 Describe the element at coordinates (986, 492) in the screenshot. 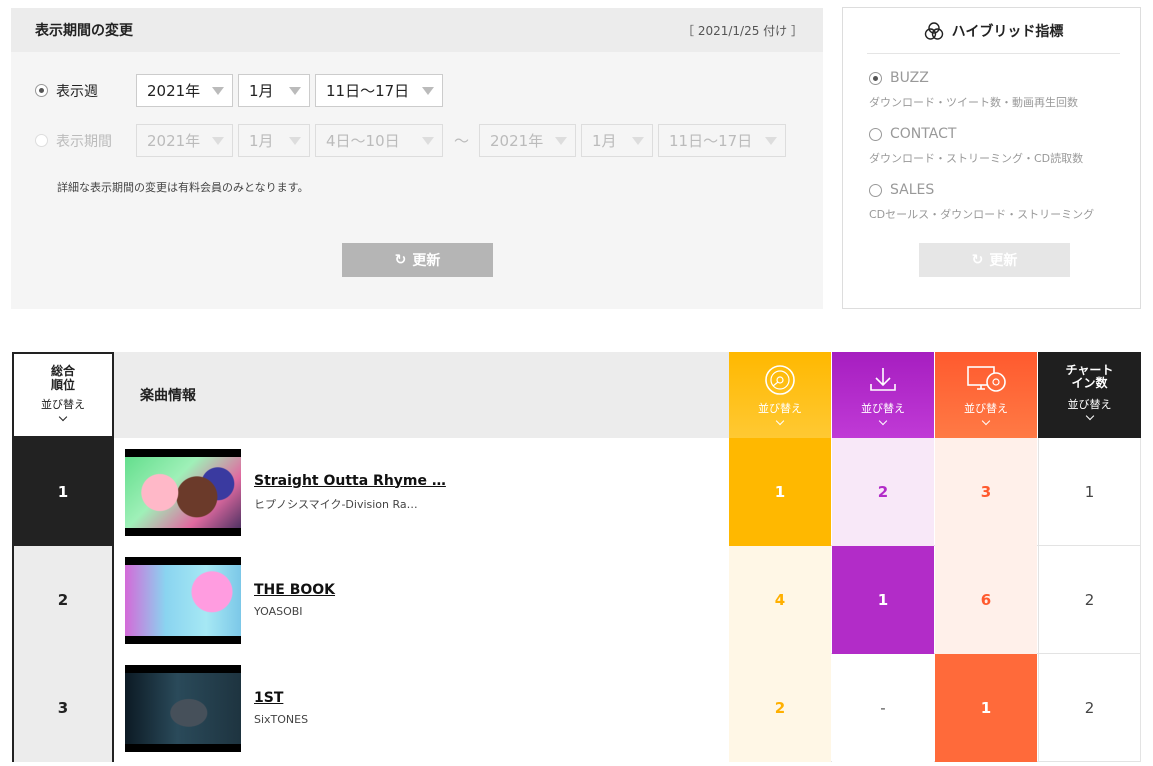

I see `streaming-rank-cell: 3` at that location.